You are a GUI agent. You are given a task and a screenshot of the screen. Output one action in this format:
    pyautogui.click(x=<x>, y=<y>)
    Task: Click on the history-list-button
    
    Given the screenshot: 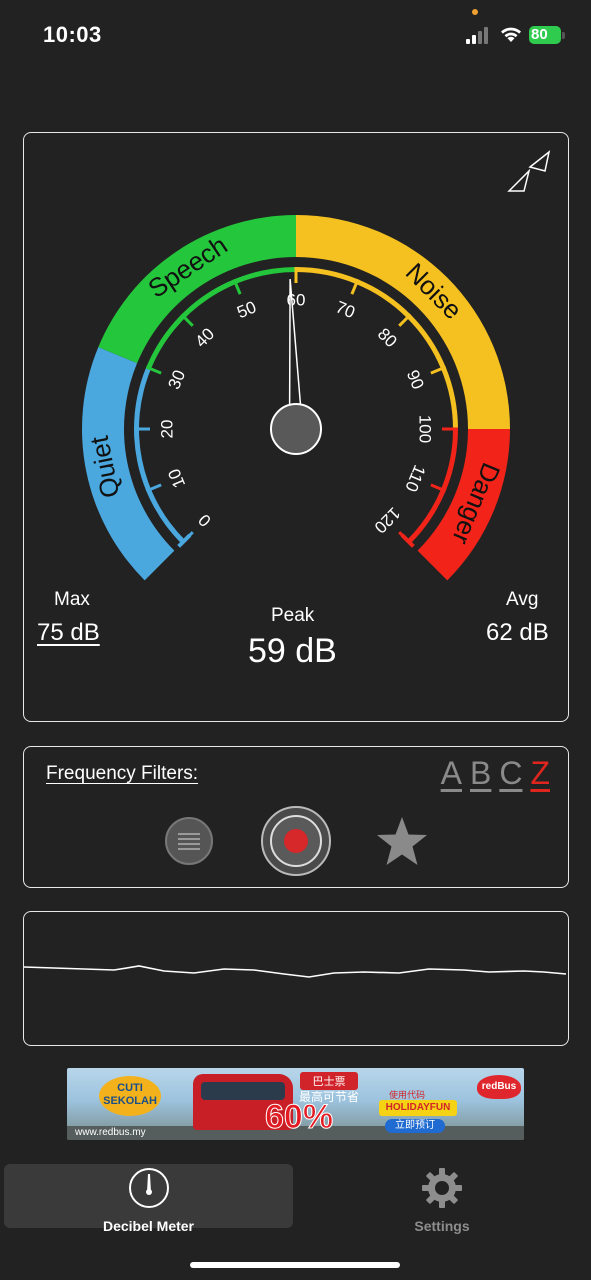 What is the action you would take?
    pyautogui.click(x=189, y=841)
    